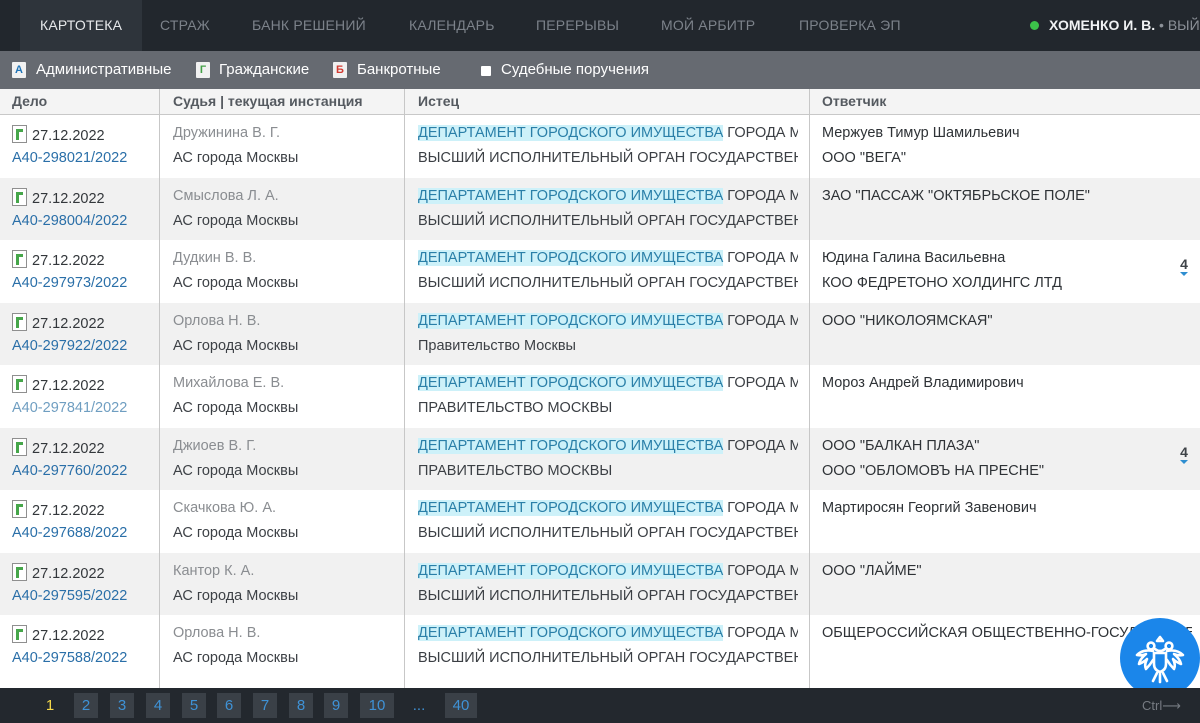 The height and width of the screenshot is (723, 1200). I want to click on filter-civil: Гражданские, so click(264, 70).